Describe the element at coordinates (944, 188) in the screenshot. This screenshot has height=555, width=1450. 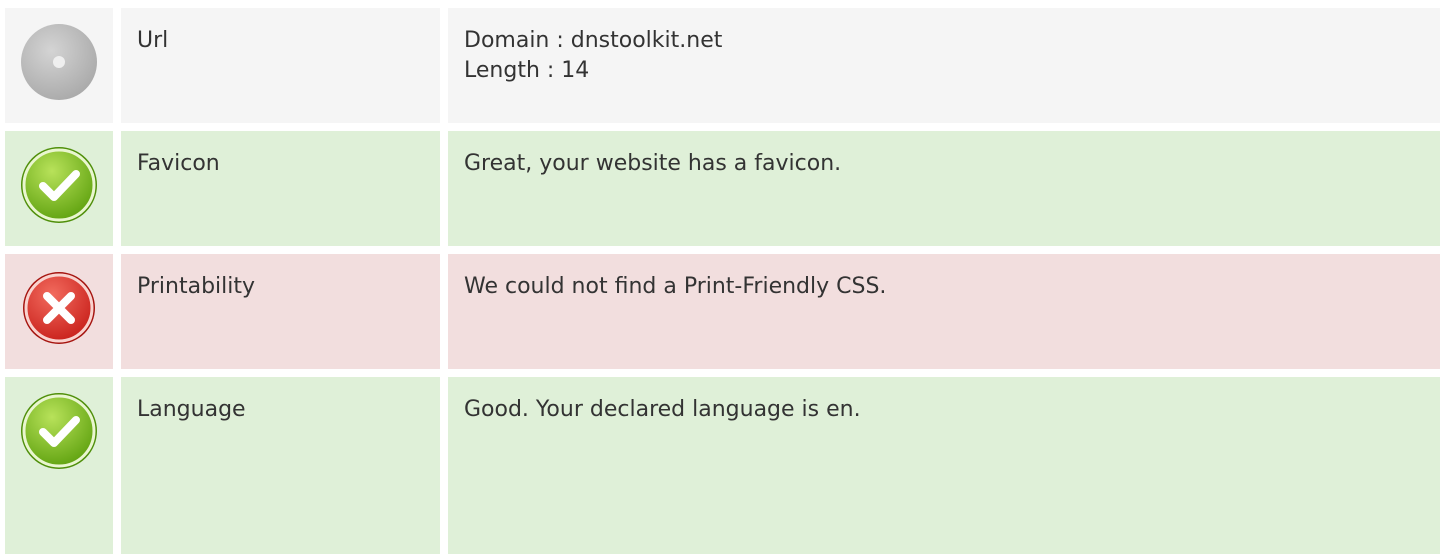
I see `check-value: Great, your website has a favicon.` at that location.